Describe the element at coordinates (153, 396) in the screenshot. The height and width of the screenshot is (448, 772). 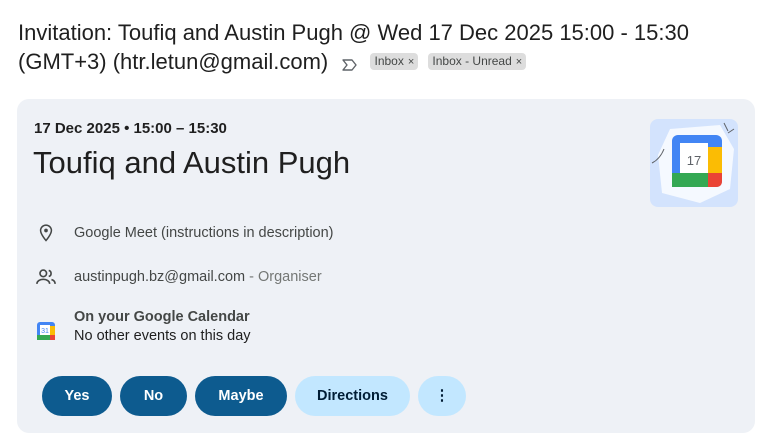
I see `rsvp-no-button: No` at that location.